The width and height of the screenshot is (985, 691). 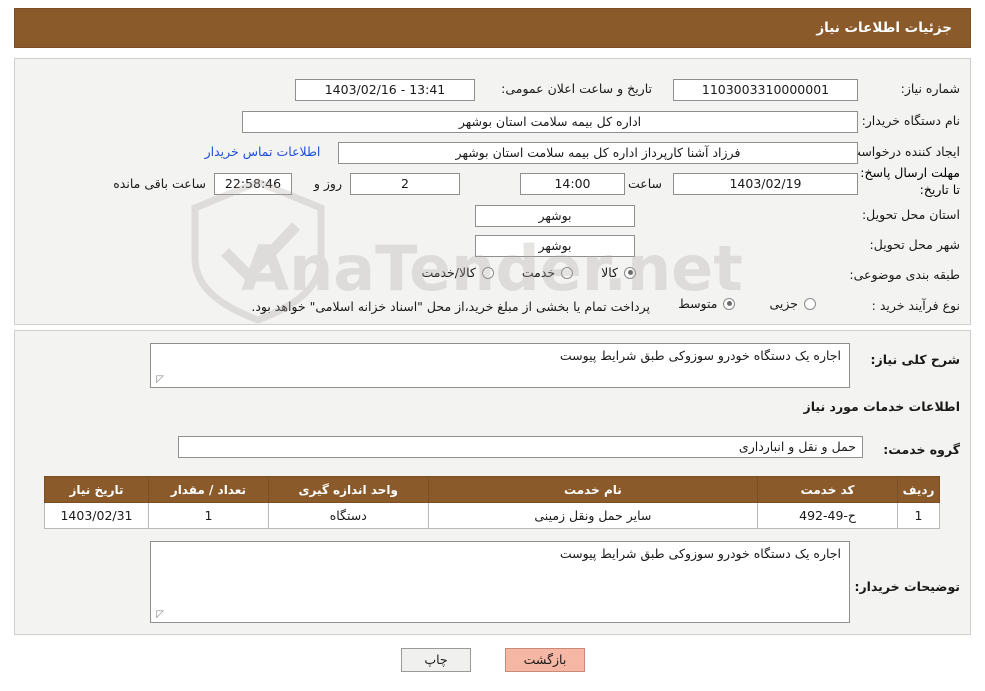 I want to click on radio-process-motavaset, so click(x=729, y=303).